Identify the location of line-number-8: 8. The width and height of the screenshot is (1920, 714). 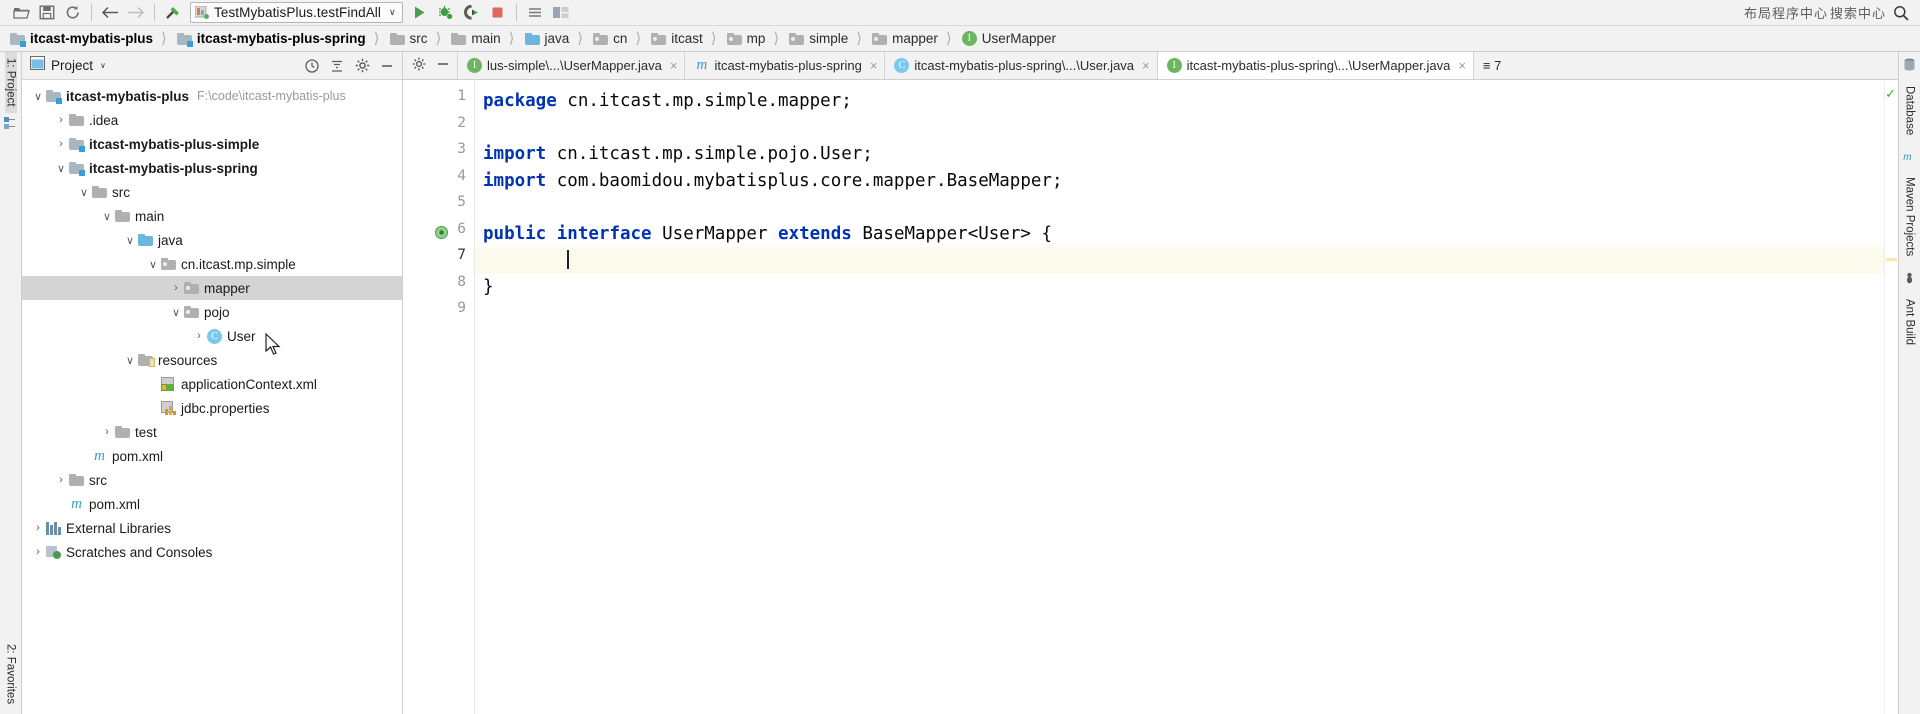
(438, 287).